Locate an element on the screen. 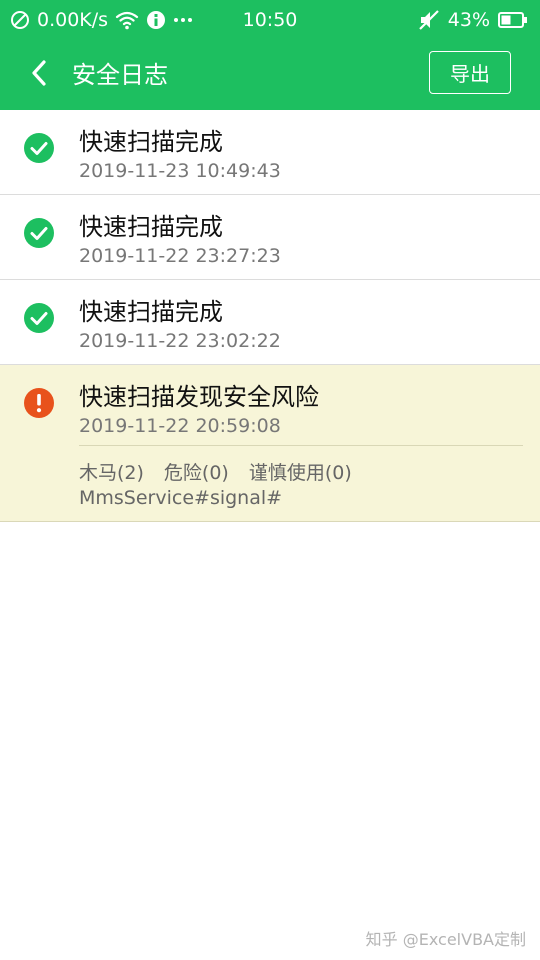 This screenshot has height=960, width=540. risk-divider is located at coordinates (301, 445).